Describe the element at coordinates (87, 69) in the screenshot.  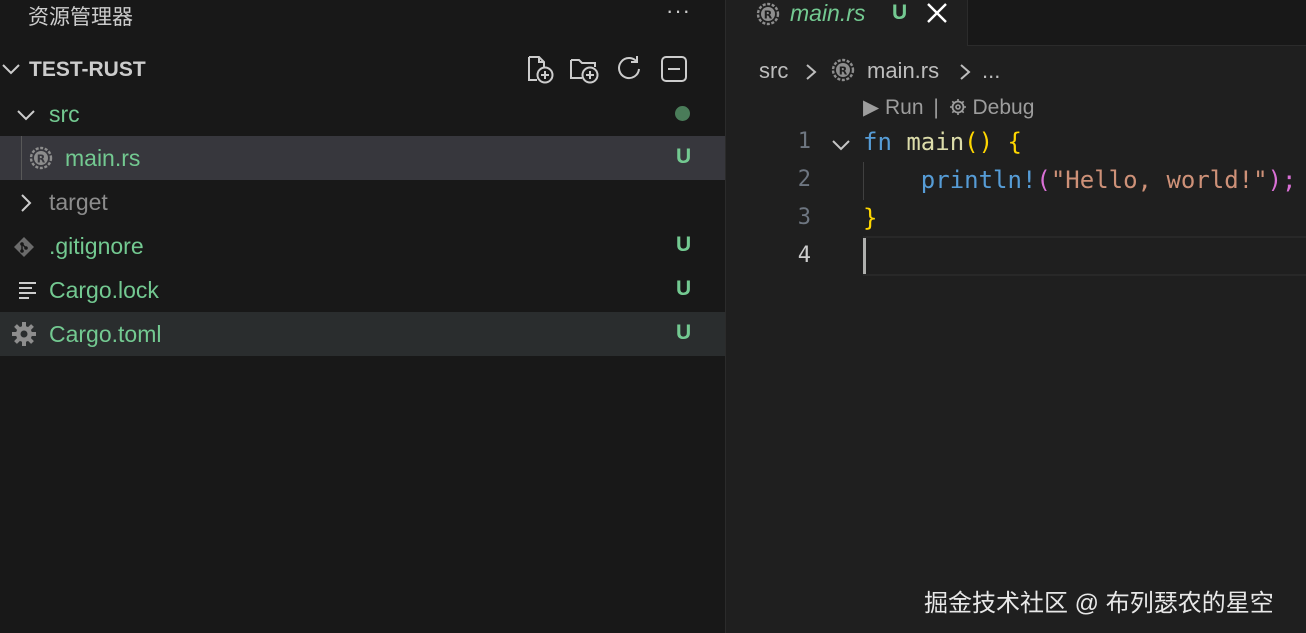
I see `project-name: TEST-RUST` at that location.